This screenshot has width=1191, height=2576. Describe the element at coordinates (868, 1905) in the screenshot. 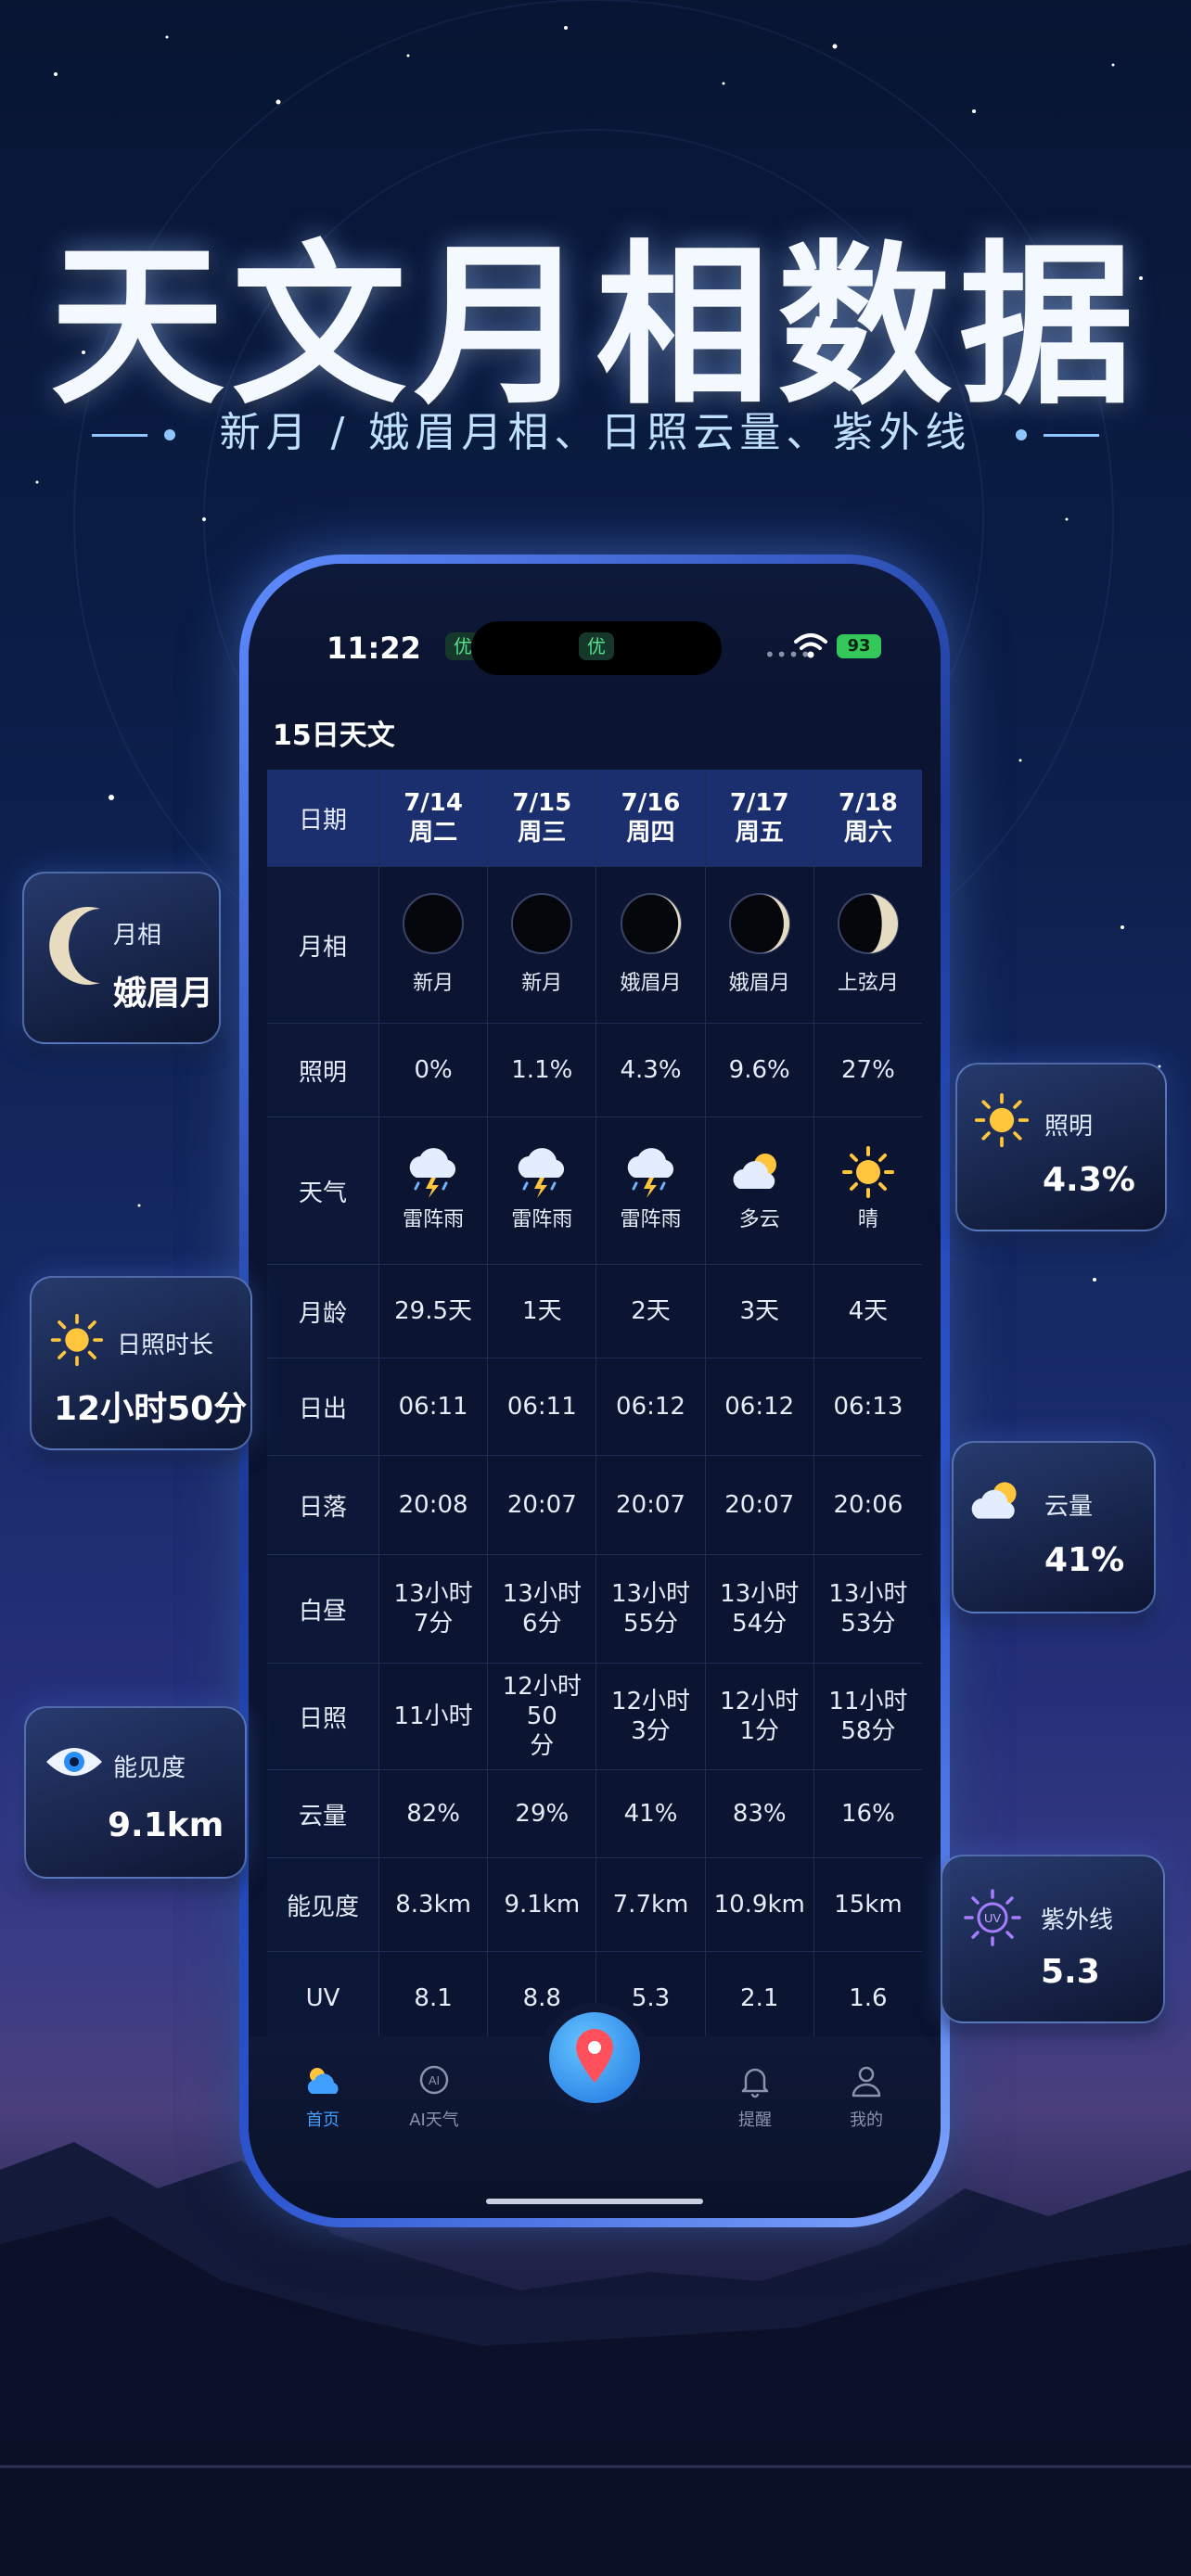

I see `visibility-cell: 15km` at that location.